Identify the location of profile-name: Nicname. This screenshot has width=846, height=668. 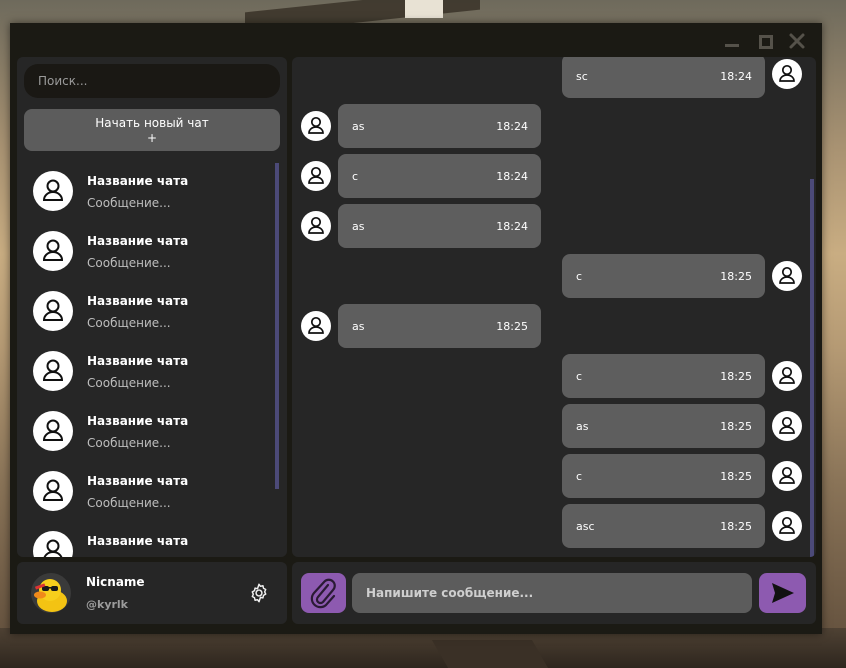
(115, 582).